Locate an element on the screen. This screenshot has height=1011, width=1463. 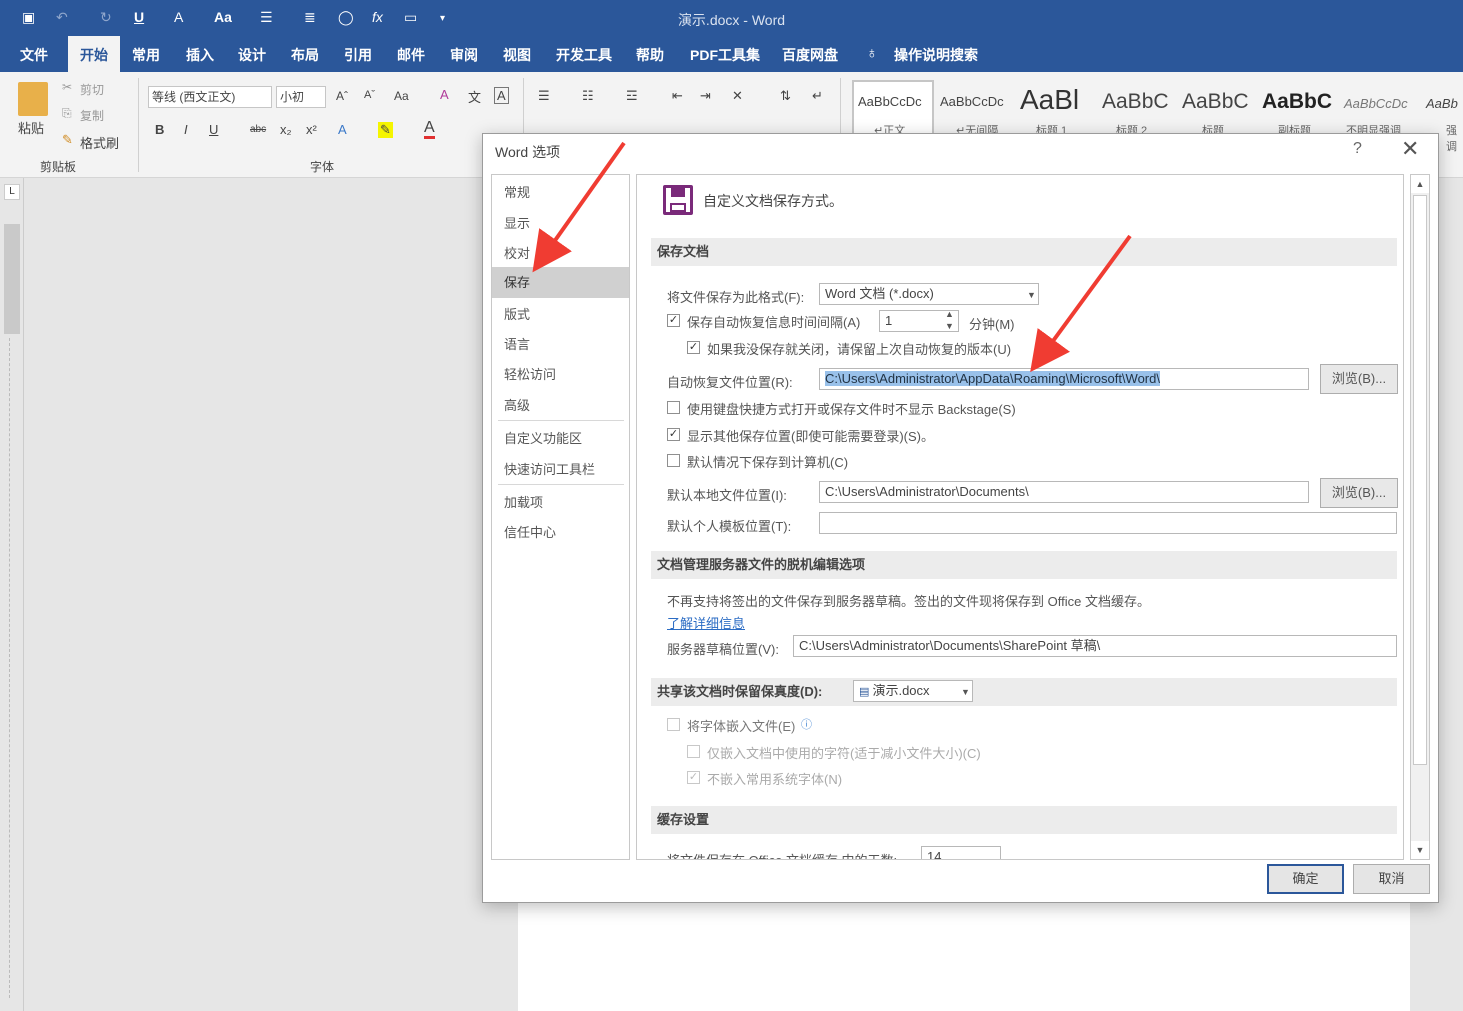
tab-pdf-tools: PDF工具集 is located at coordinates (725, 54).